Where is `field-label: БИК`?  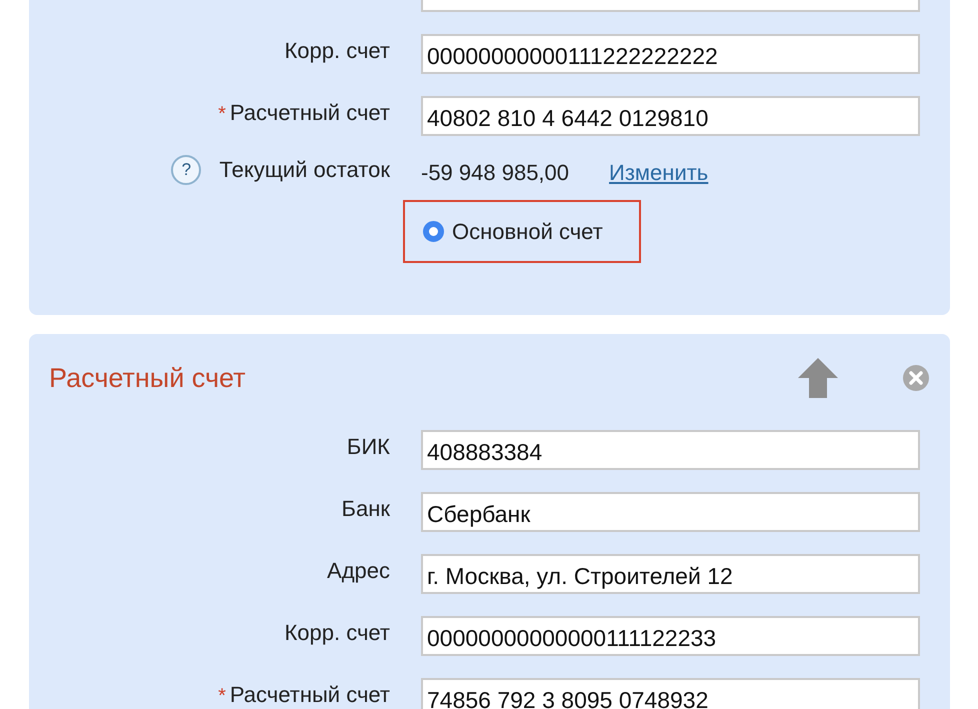
field-label: БИК is located at coordinates (368, 447).